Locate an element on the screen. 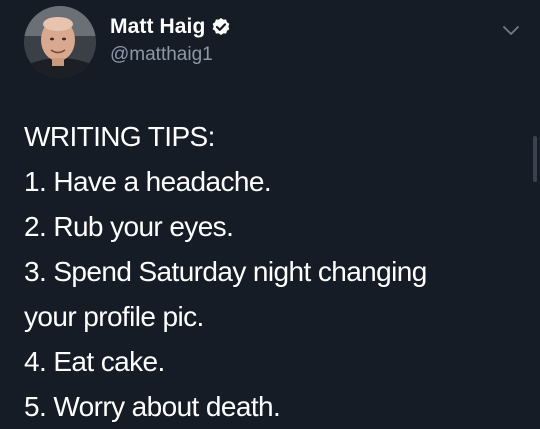 Image resolution: width=540 pixels, height=429 pixels. tweet-line: 4. Eat cake. is located at coordinates (94, 361).